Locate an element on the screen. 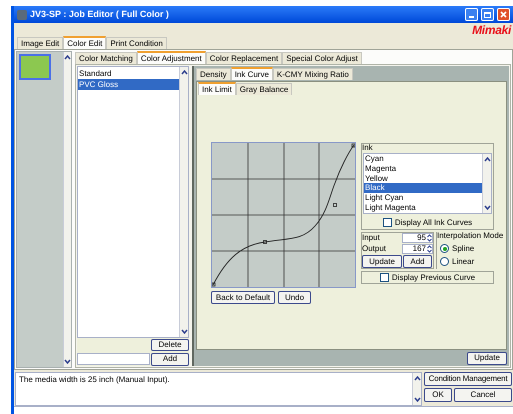 This screenshot has height=414, width=513. button: Back to Default is located at coordinates (243, 297).